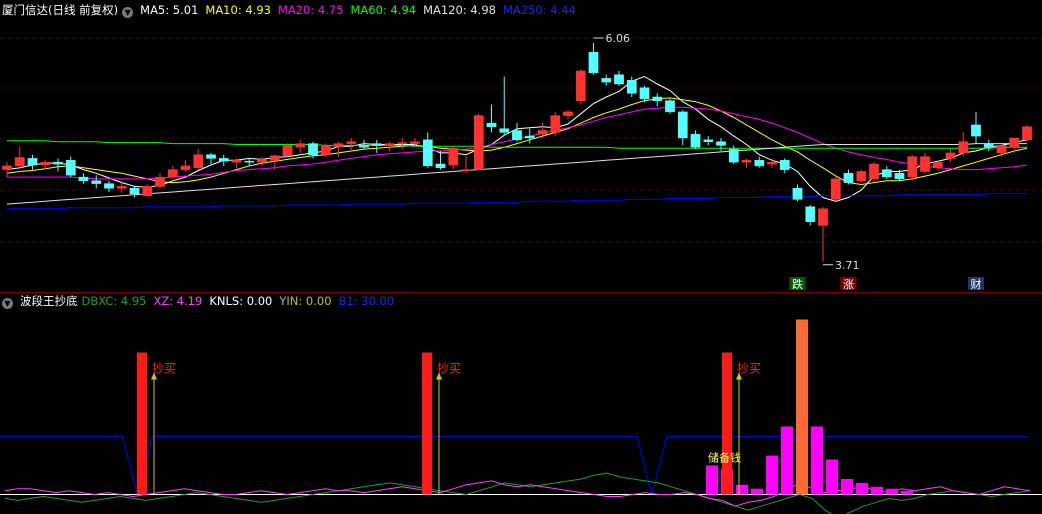  I want to click on ma5-label: MA5: 5.01, so click(169, 10).